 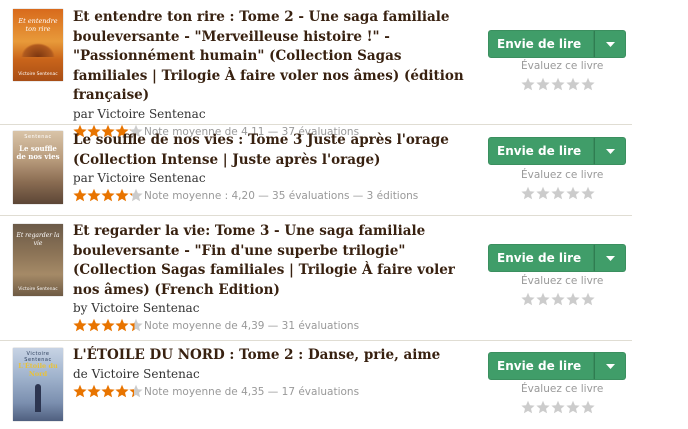 I want to click on rating-summary: Note moyenne de 4,35 — 17 évaluations, so click(x=252, y=391).